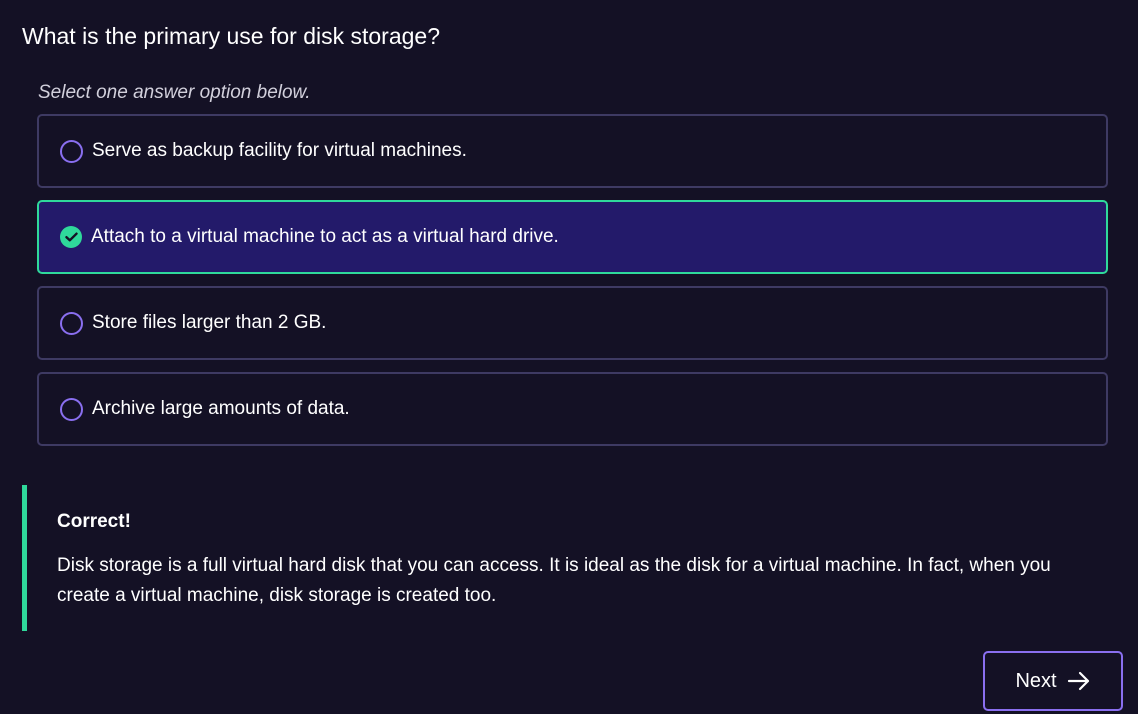 This screenshot has width=1138, height=714. Describe the element at coordinates (1036, 680) in the screenshot. I see `next-button-label: Next` at that location.